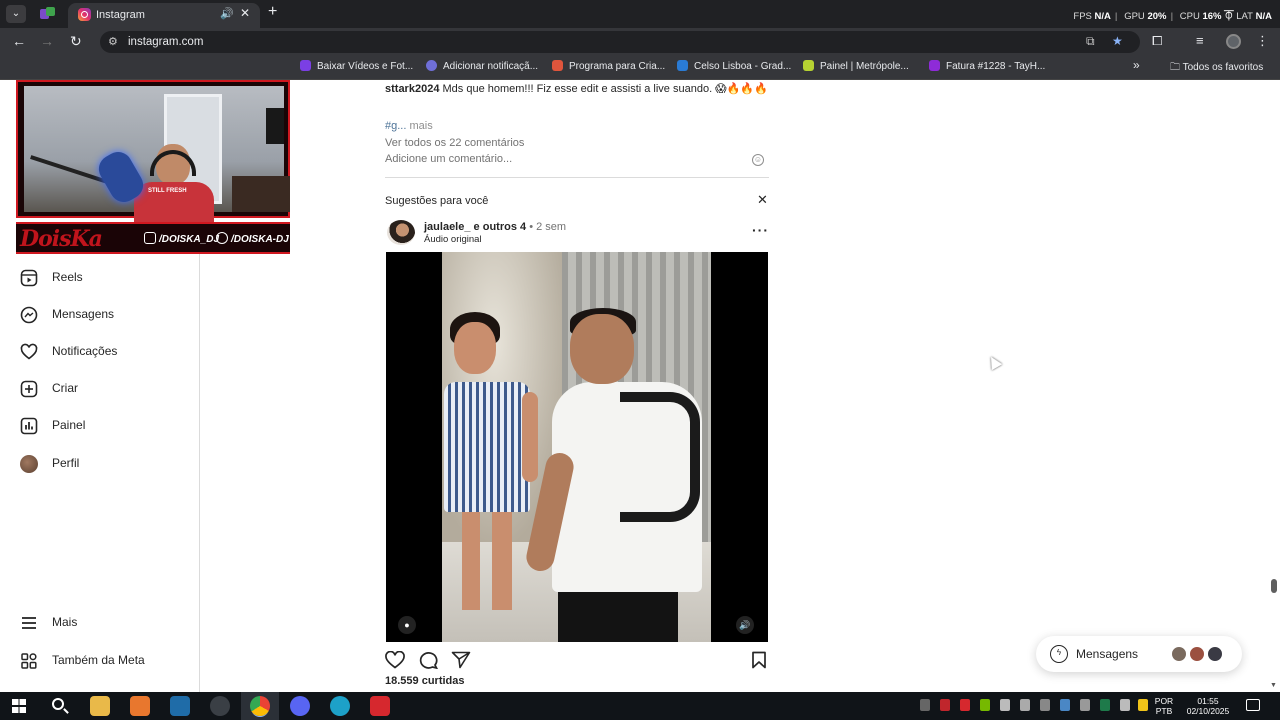 Image resolution: width=1280 pixels, height=720 pixels. I want to click on profile-avatar, so click(1233, 41).